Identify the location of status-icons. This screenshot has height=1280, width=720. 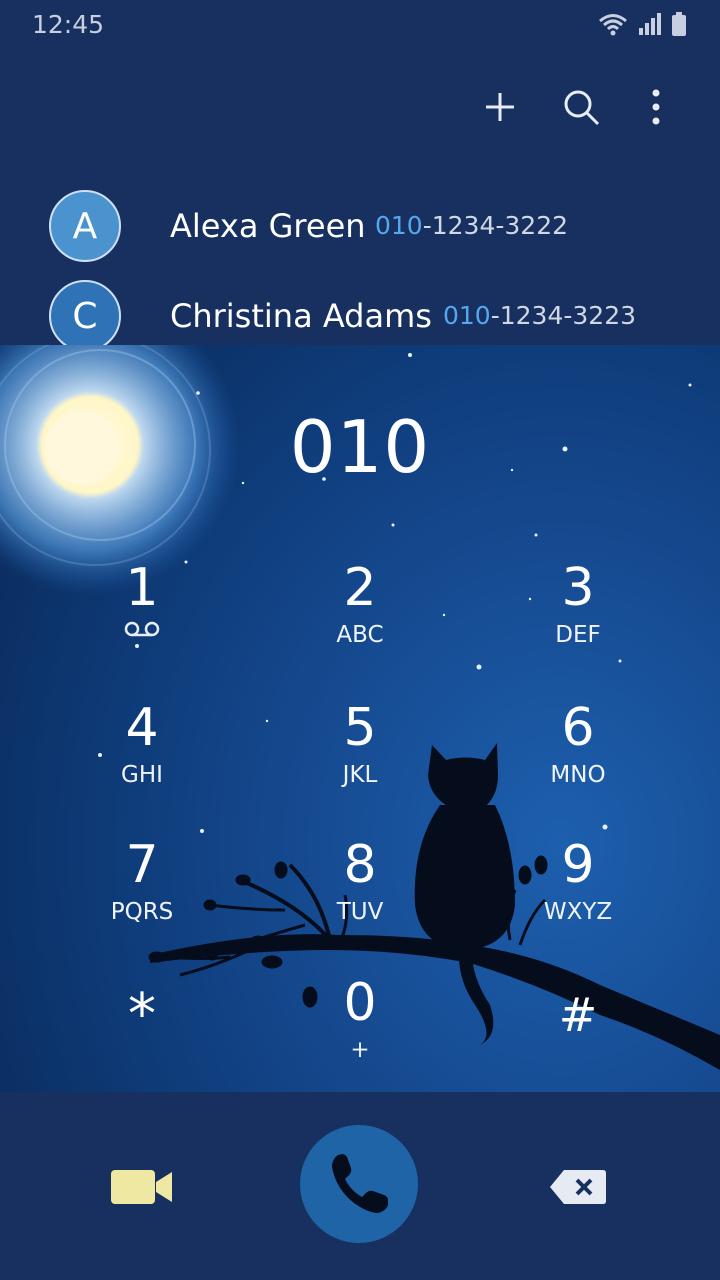
(642, 24).